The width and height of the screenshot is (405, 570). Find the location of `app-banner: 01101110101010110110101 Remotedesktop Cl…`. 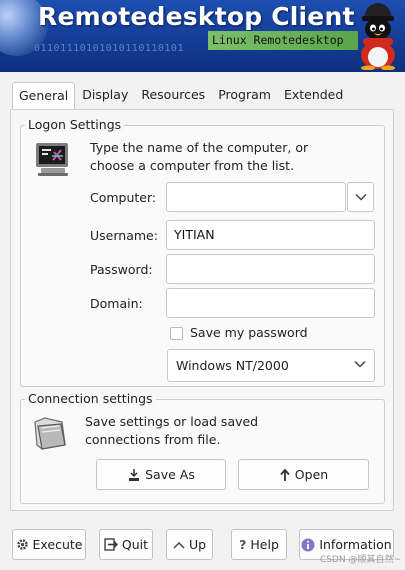

app-banner: 01101110101010110110101 Remotedesktop Cl… is located at coordinates (202, 36).